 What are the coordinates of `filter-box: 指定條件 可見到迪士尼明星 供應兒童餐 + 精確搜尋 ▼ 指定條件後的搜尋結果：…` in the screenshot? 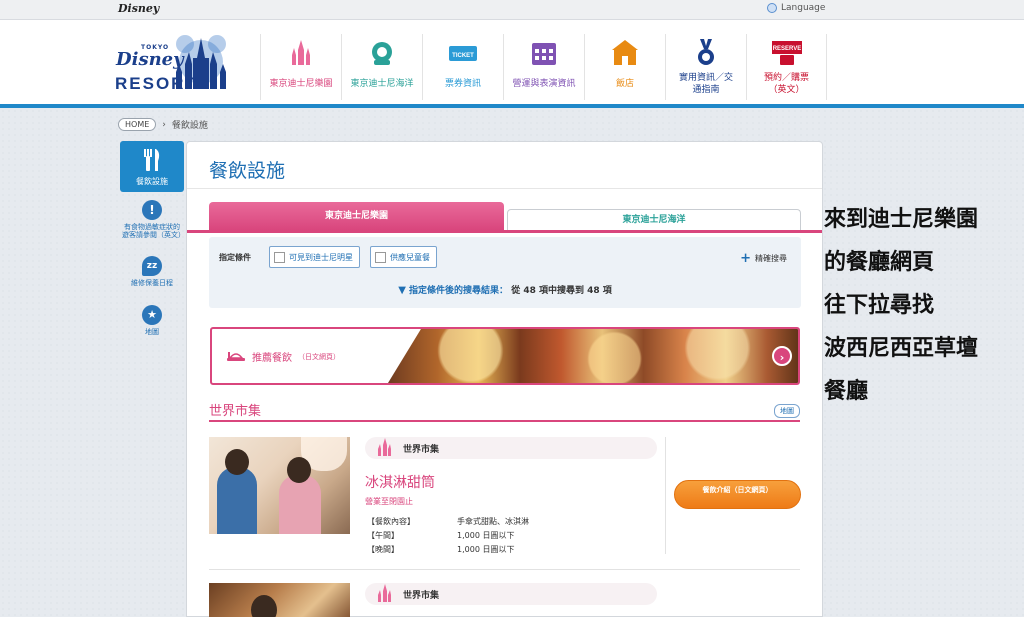 It's located at (505, 272).